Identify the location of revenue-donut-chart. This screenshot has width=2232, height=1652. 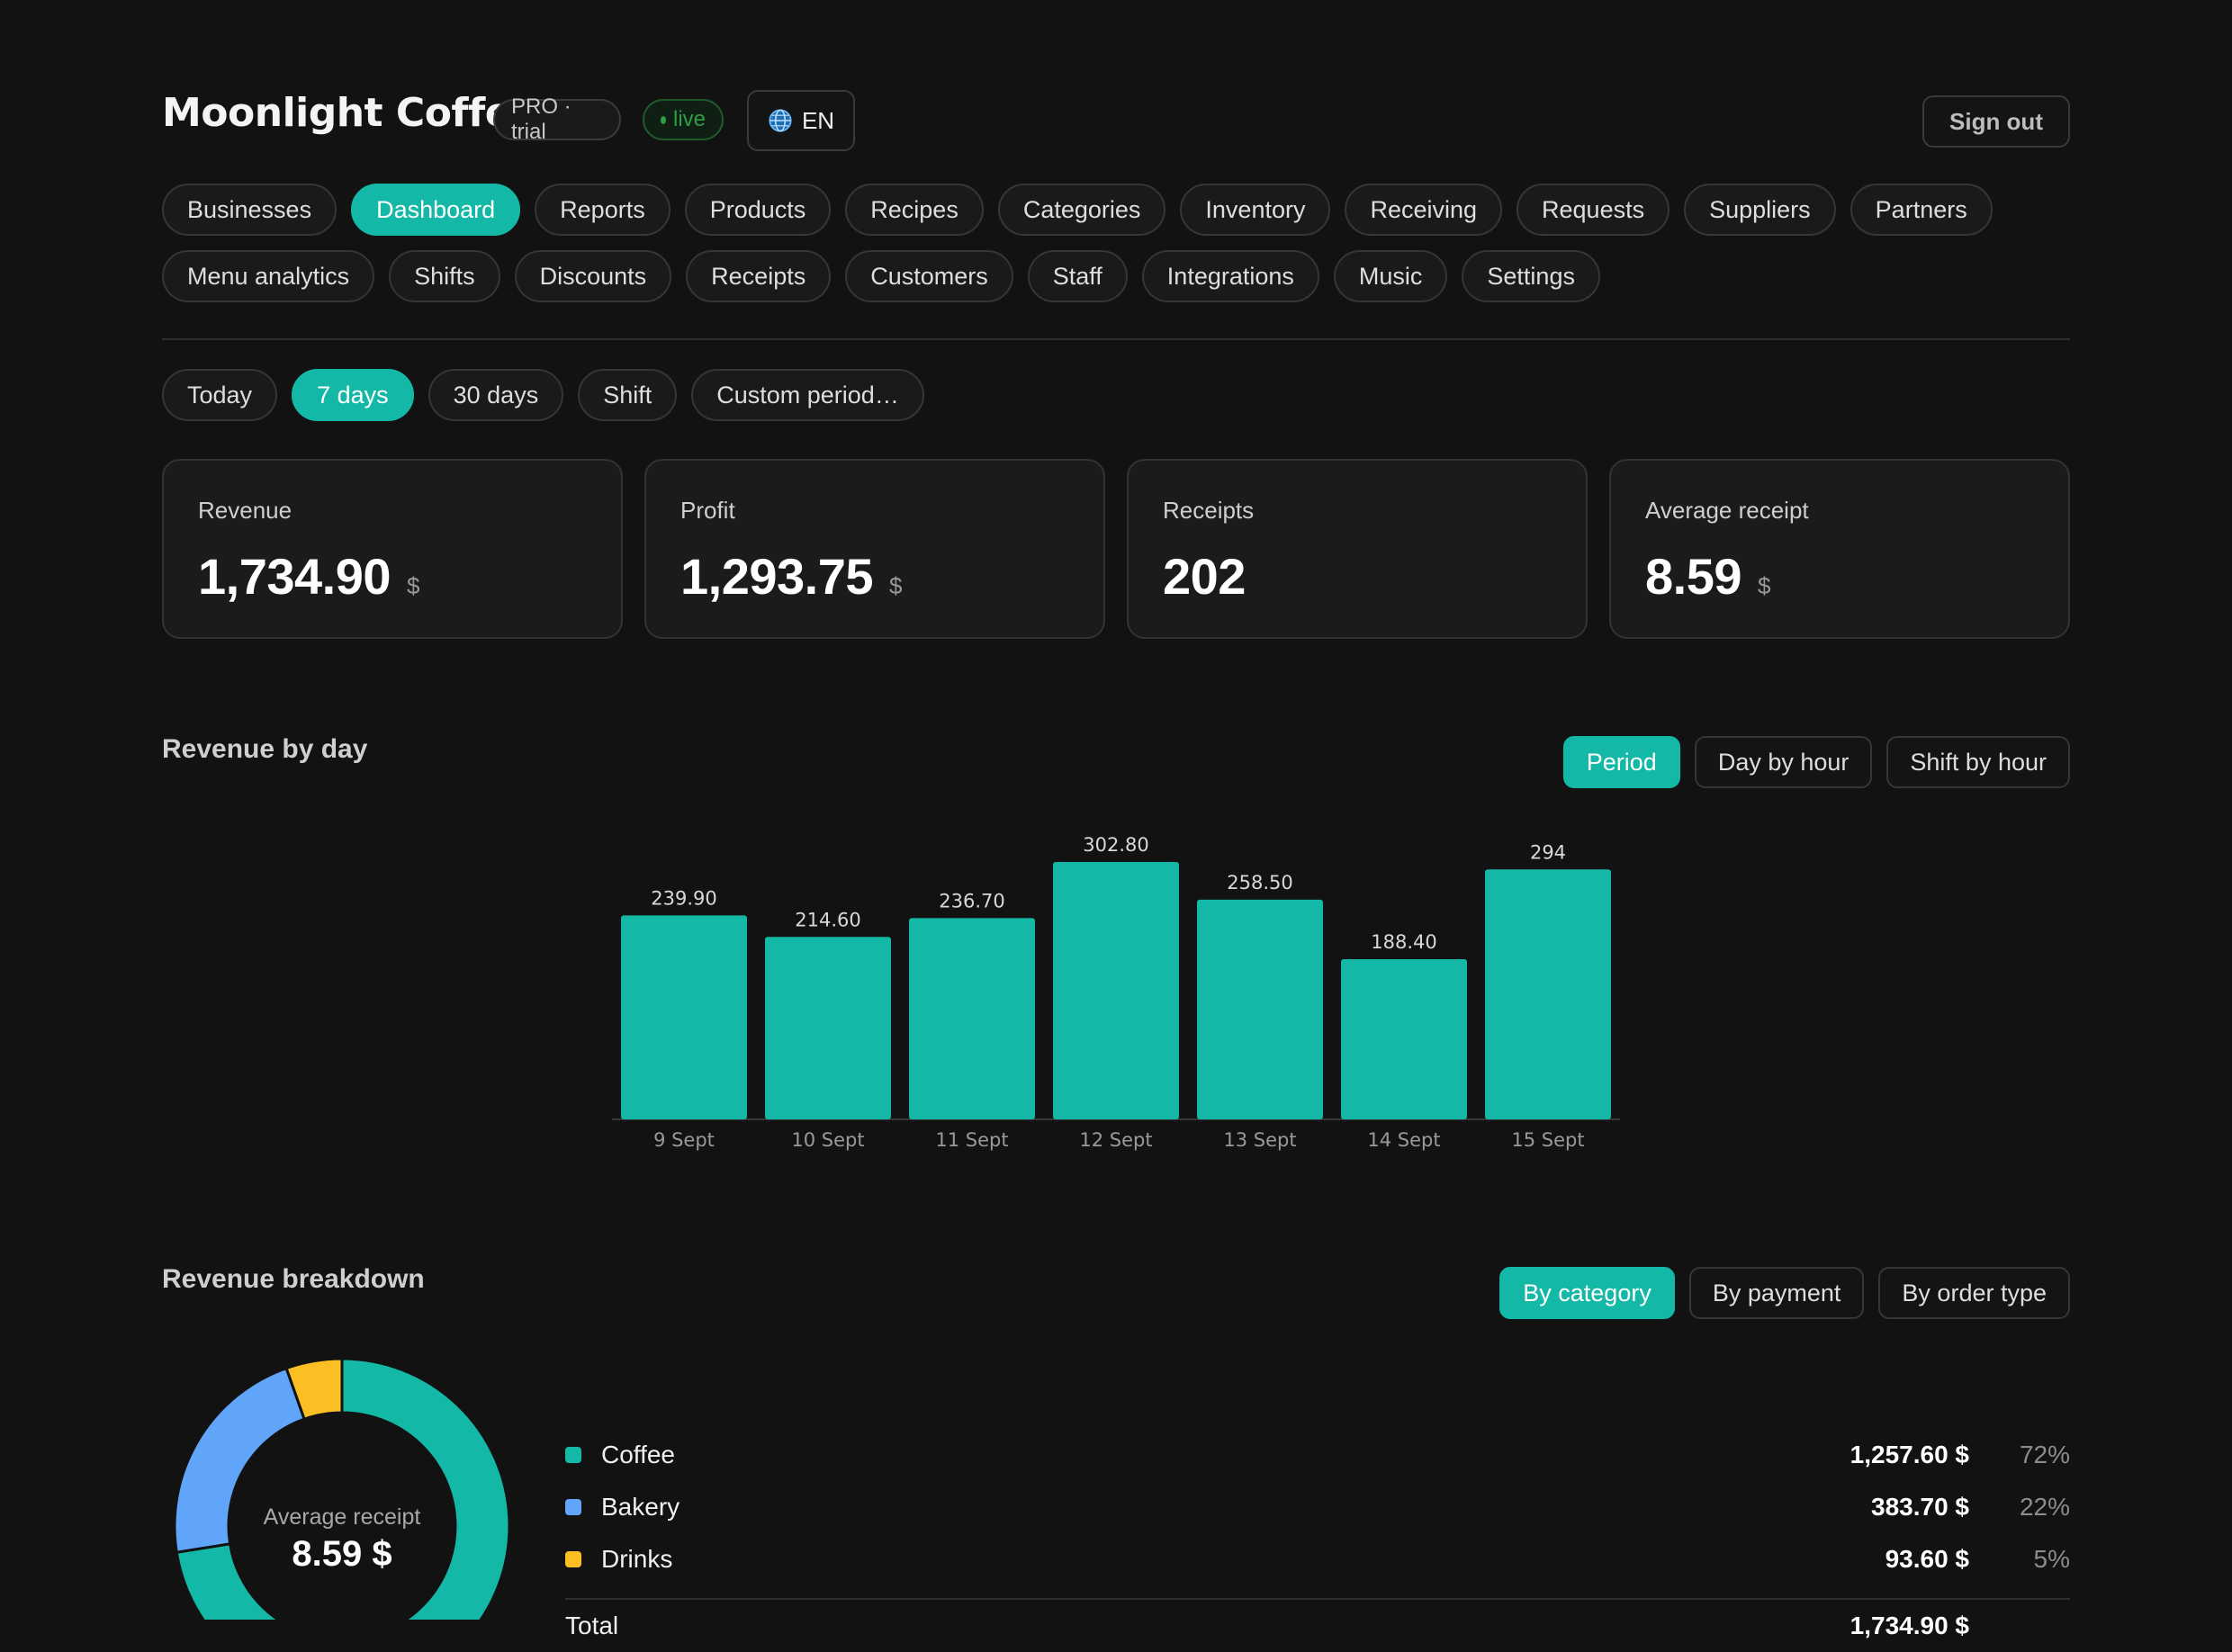
(342, 1489).